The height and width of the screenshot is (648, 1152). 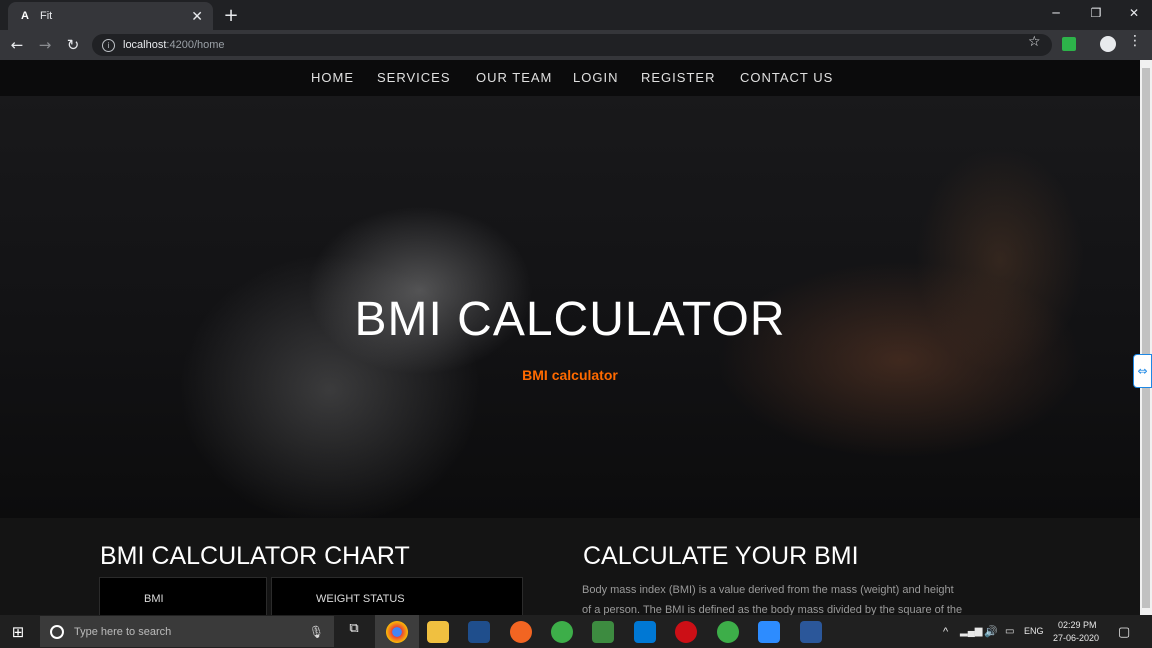 What do you see at coordinates (354, 632) in the screenshot?
I see `task-view-icon: ⧉` at bounding box center [354, 632].